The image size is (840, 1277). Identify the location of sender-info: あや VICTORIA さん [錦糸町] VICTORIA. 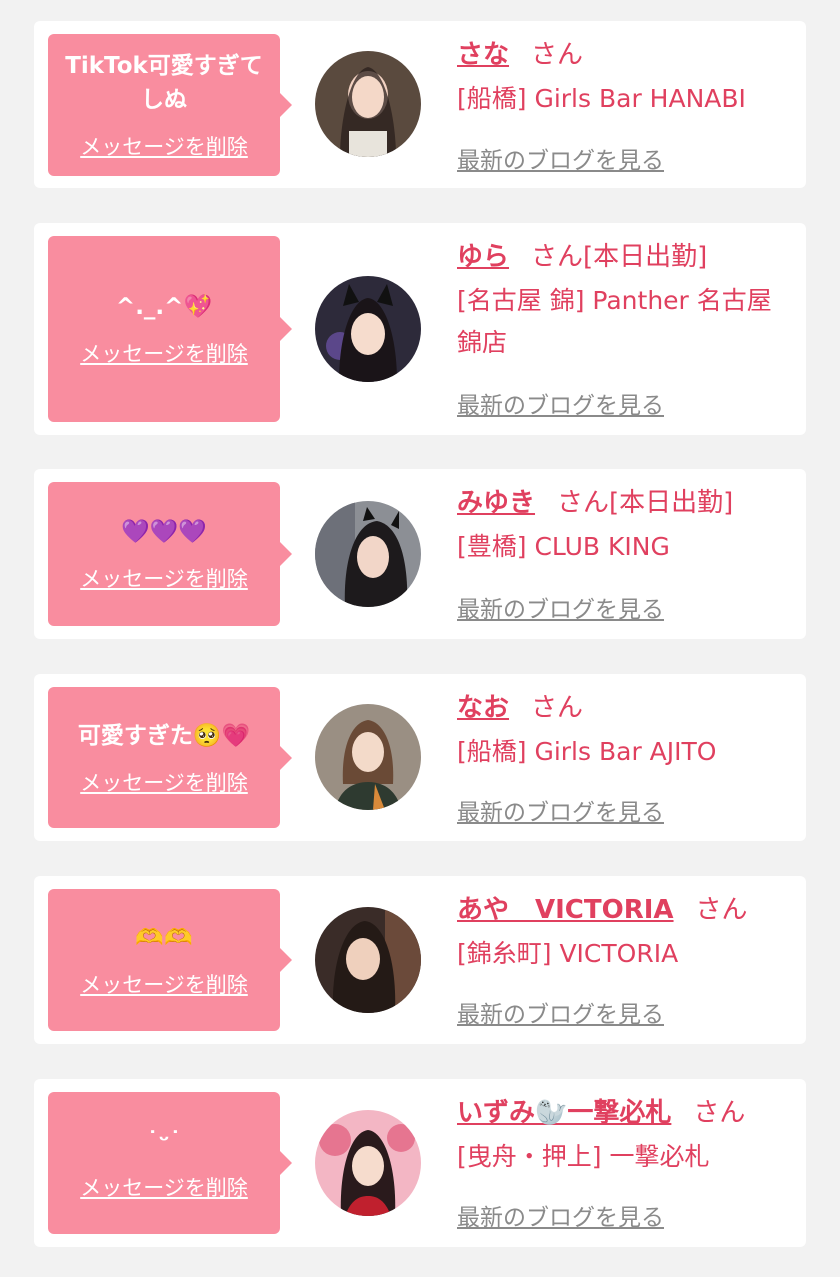
(625, 933).